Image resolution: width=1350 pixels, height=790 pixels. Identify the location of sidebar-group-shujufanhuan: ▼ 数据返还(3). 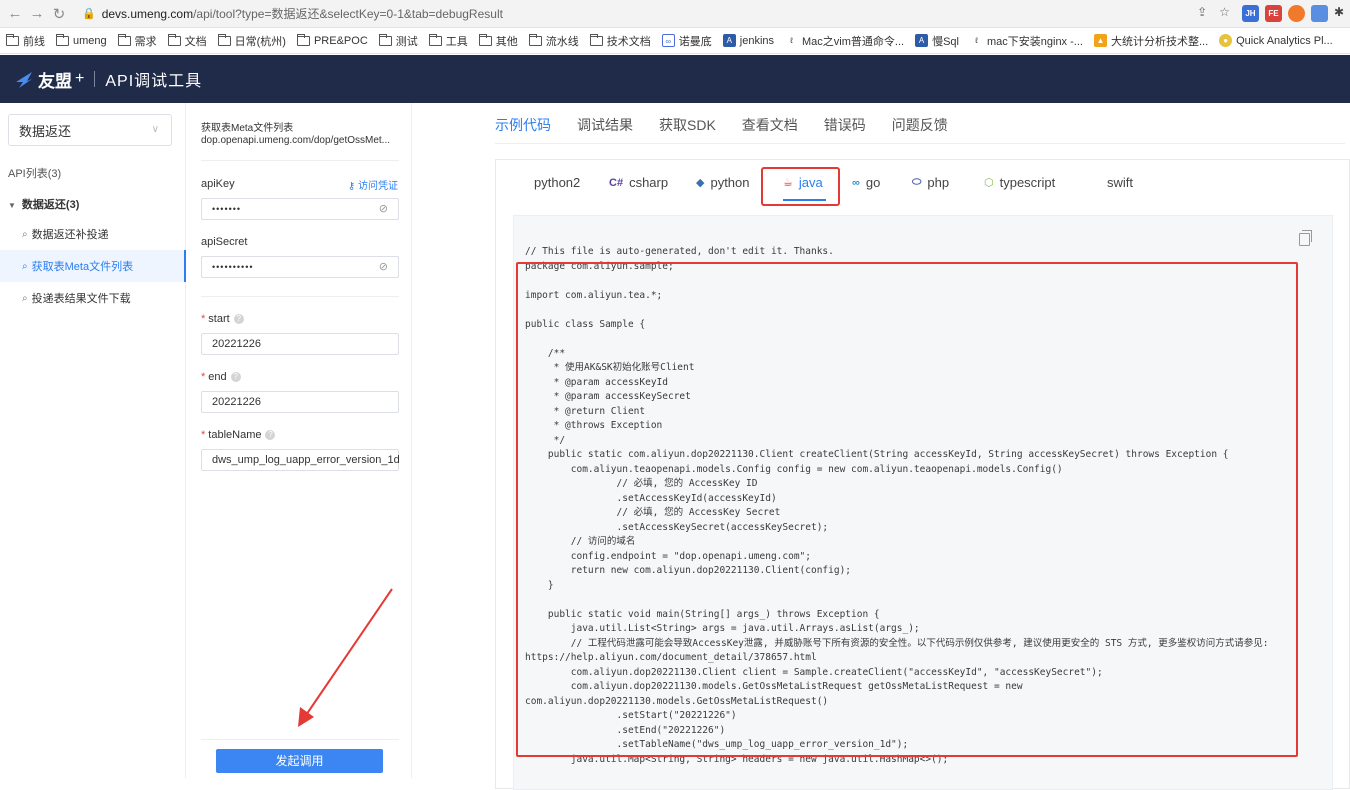
(43, 204).